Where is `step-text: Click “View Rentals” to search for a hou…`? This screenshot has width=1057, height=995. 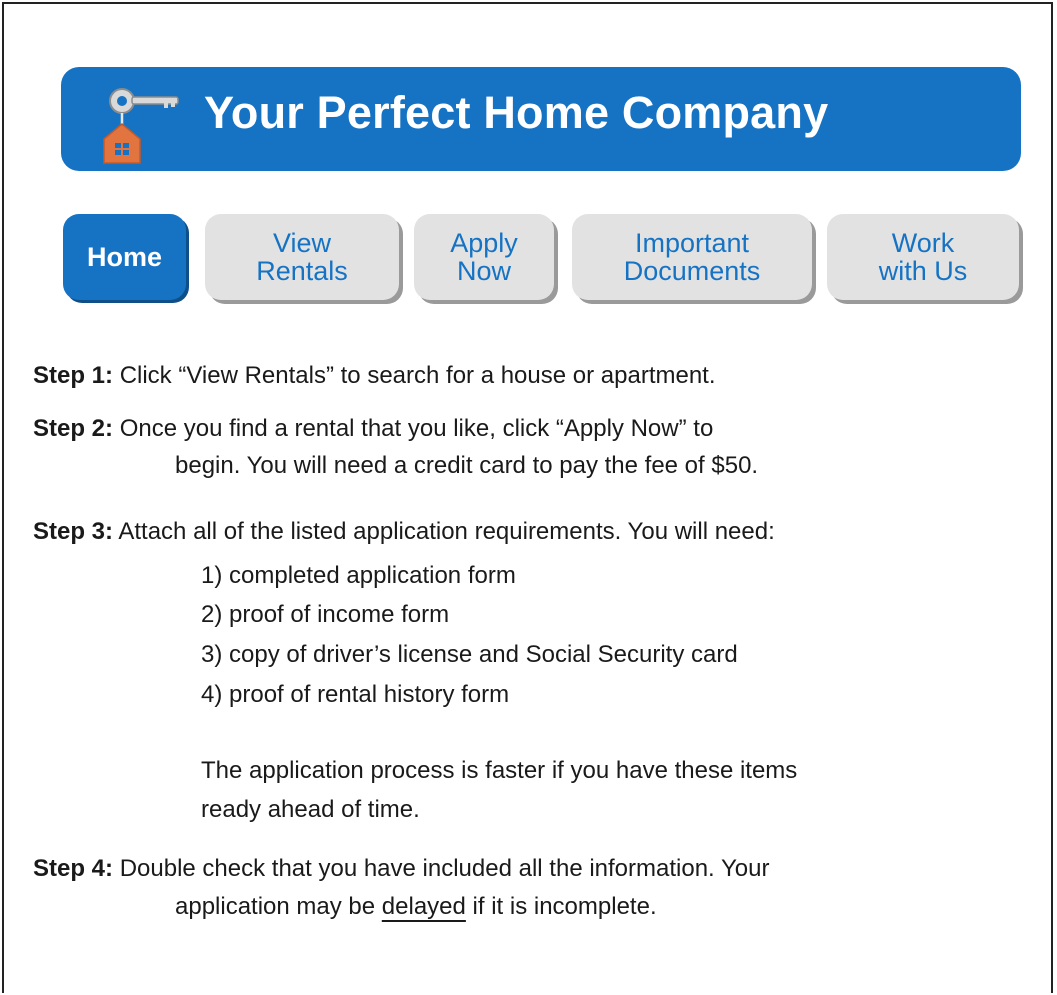
step-text: Click “View Rentals” to search for a hou… is located at coordinates (417, 375).